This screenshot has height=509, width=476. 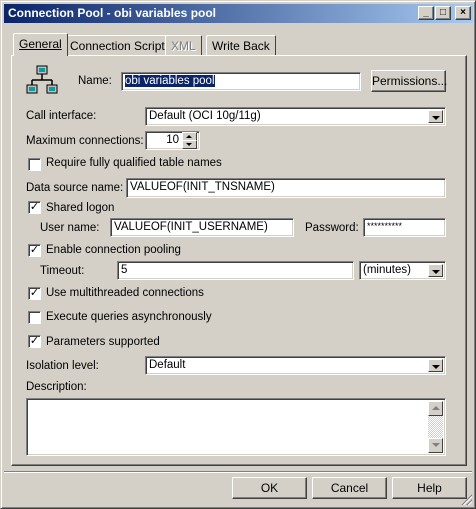 What do you see at coordinates (404, 227) in the screenshot?
I see `password-input: **********` at bounding box center [404, 227].